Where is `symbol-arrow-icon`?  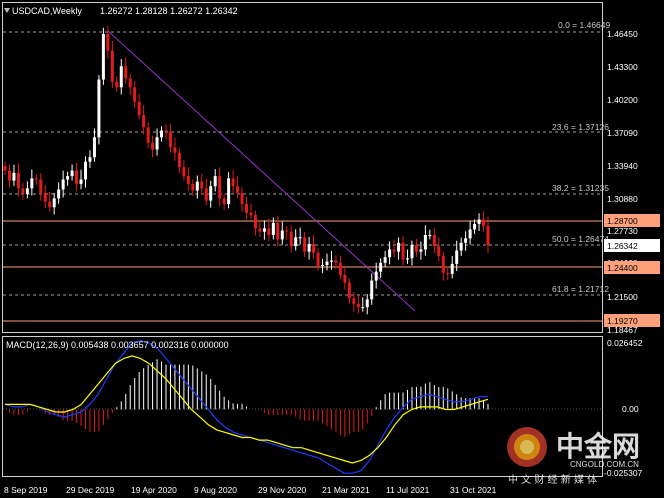 symbol-arrow-icon is located at coordinates (7, 10).